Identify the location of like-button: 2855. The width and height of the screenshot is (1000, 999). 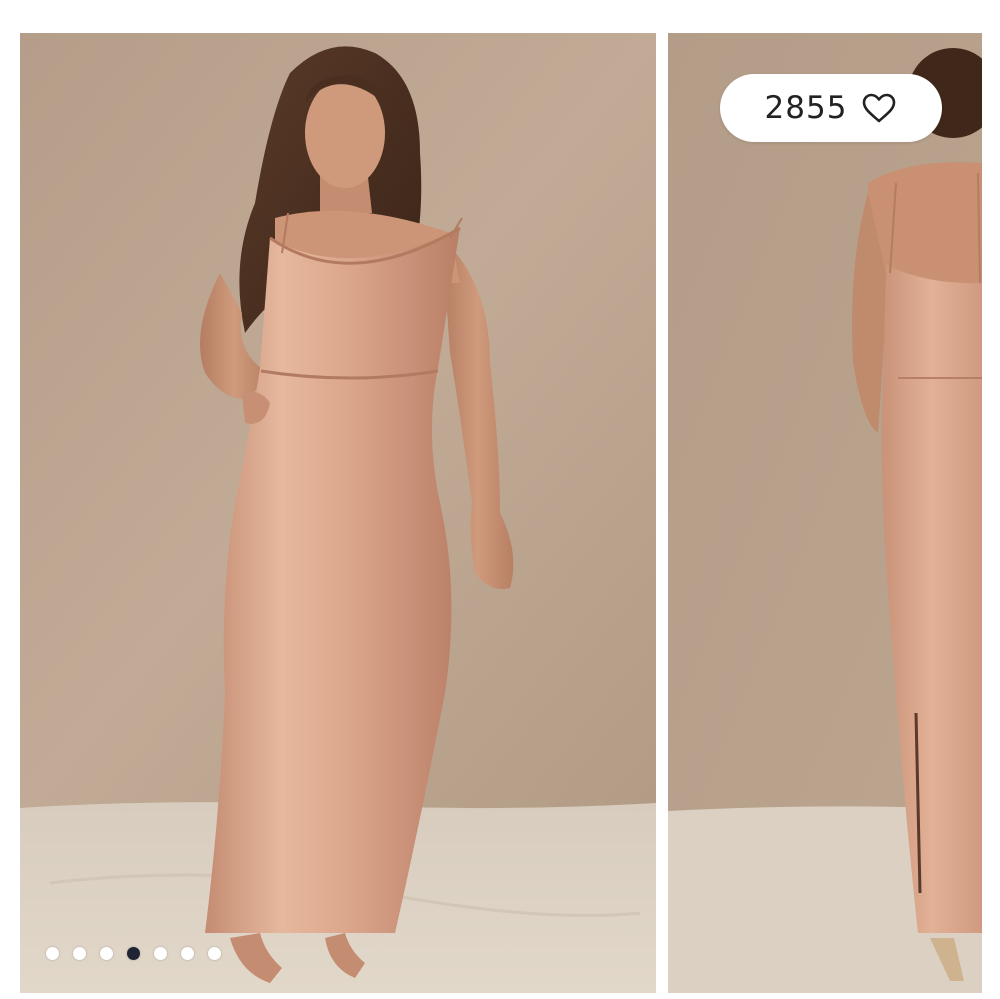
(831, 108).